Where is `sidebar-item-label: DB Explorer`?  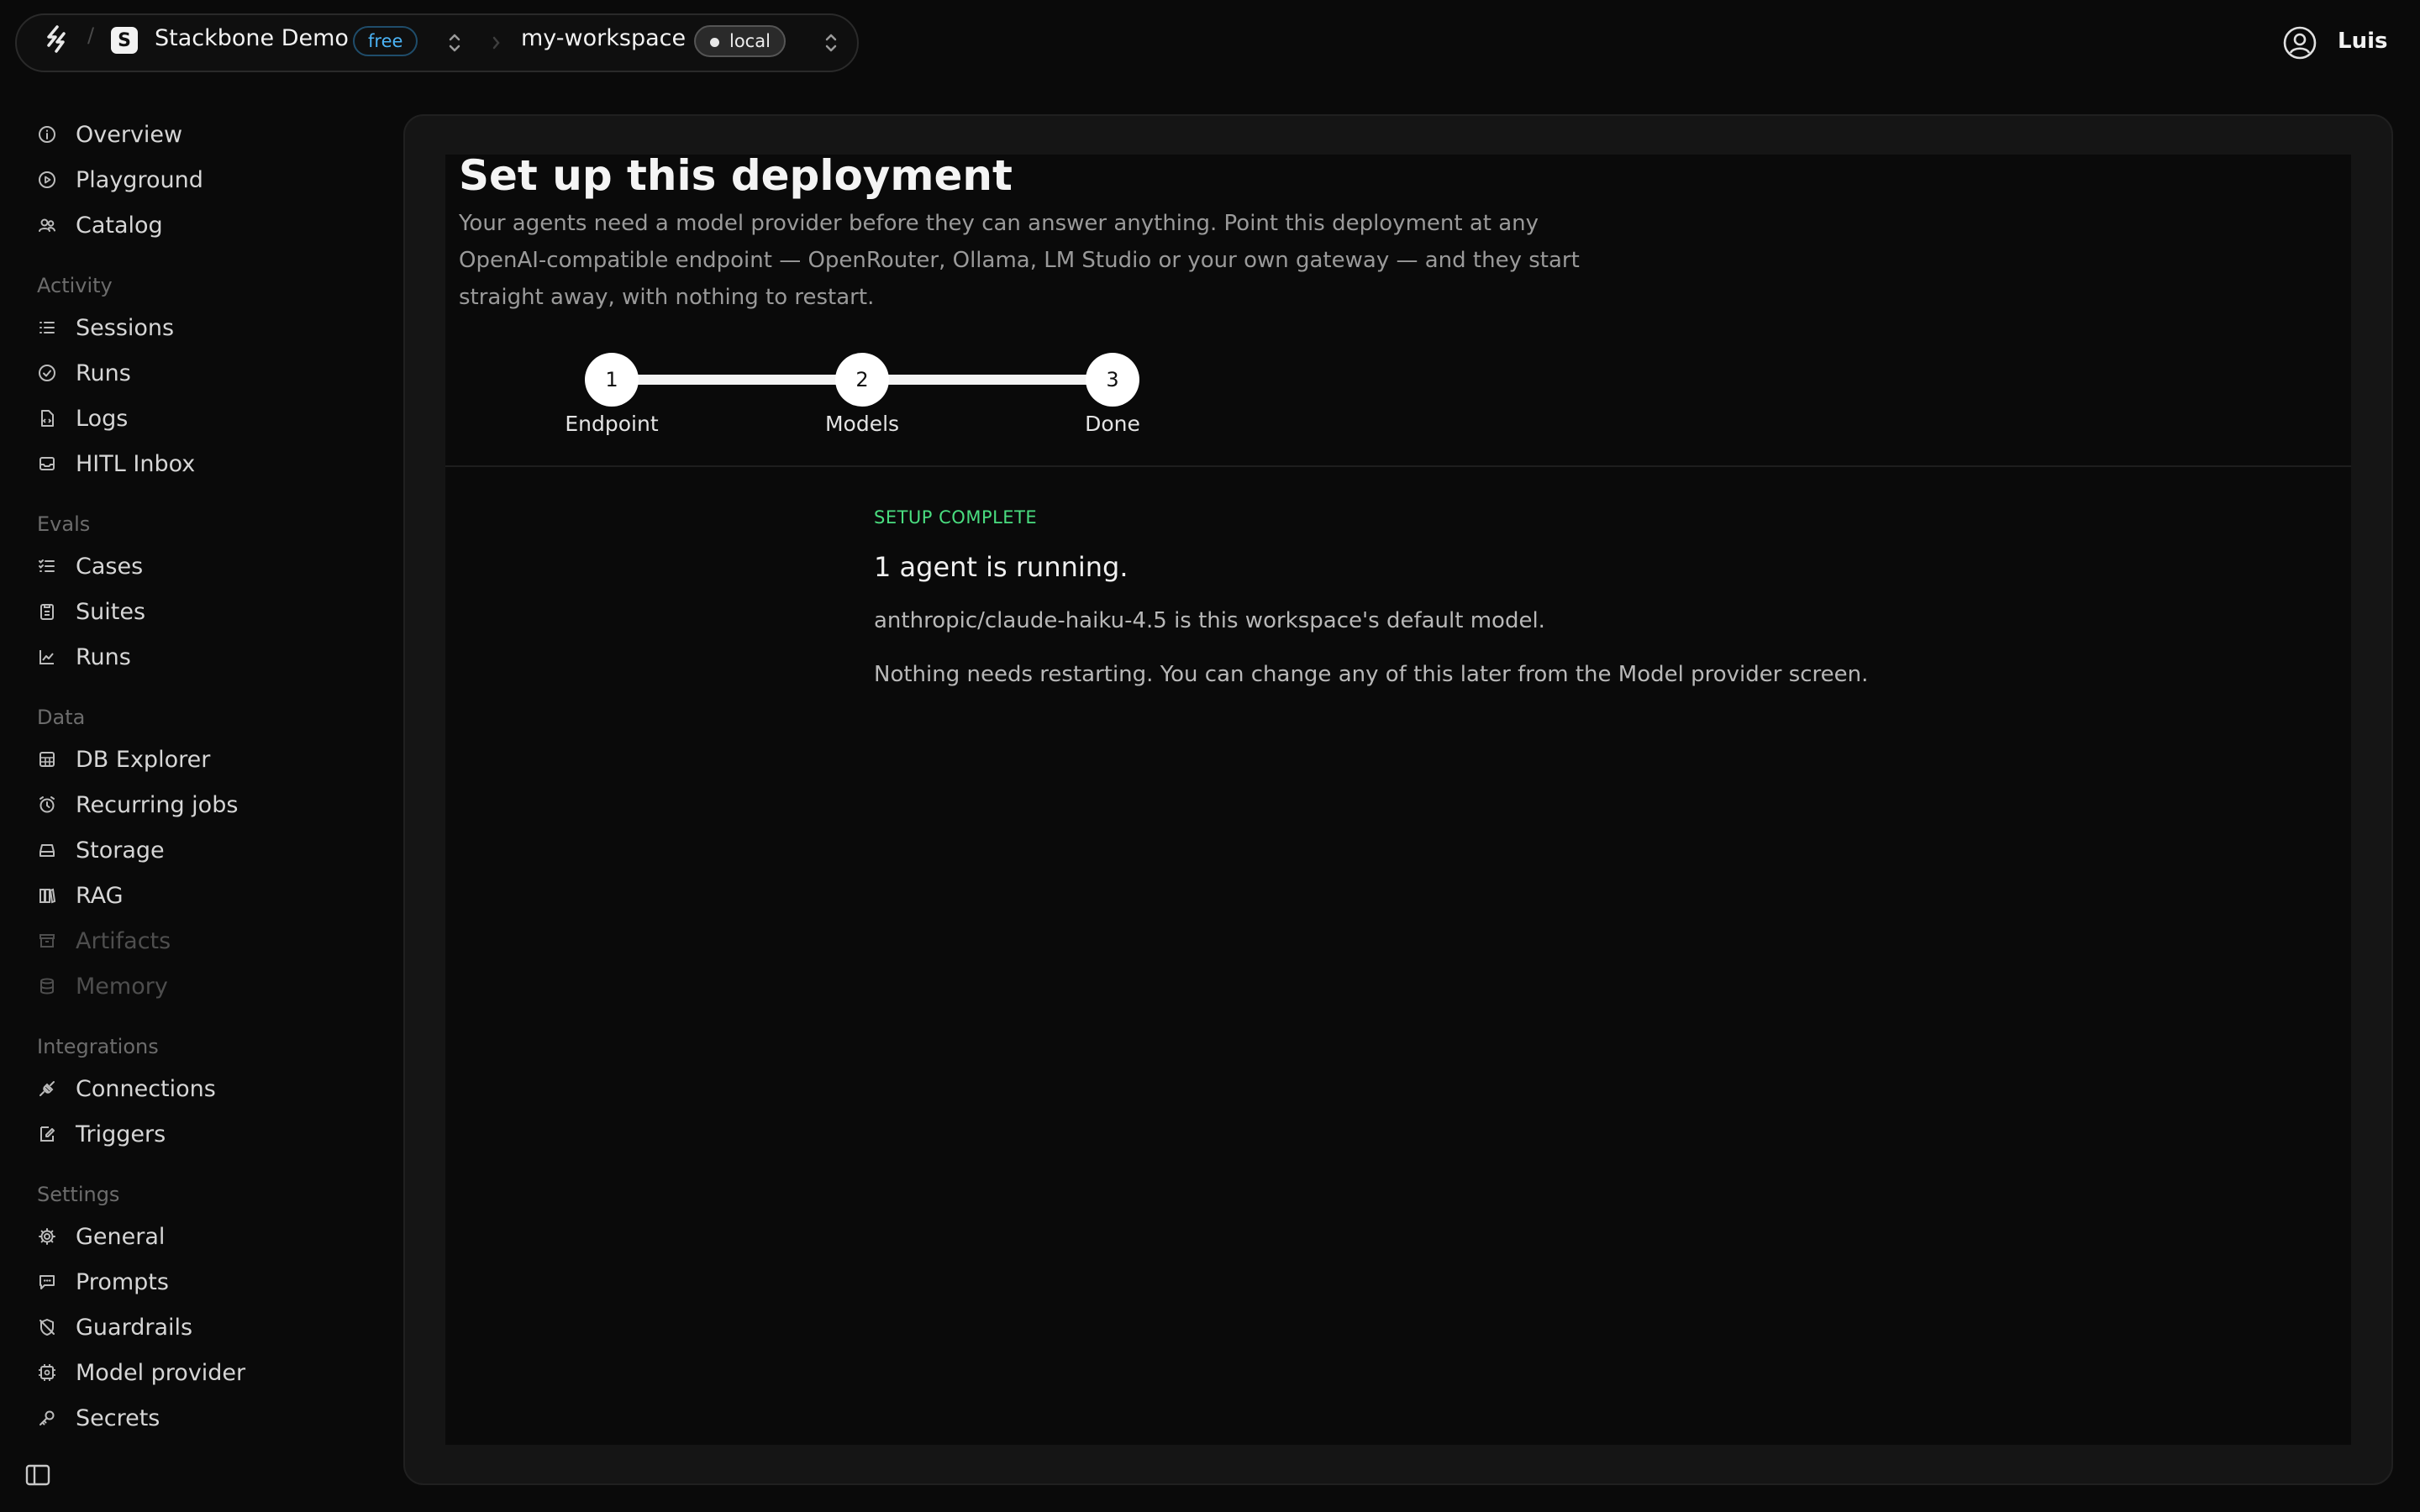
sidebar-item-label: DB Explorer is located at coordinates (143, 759).